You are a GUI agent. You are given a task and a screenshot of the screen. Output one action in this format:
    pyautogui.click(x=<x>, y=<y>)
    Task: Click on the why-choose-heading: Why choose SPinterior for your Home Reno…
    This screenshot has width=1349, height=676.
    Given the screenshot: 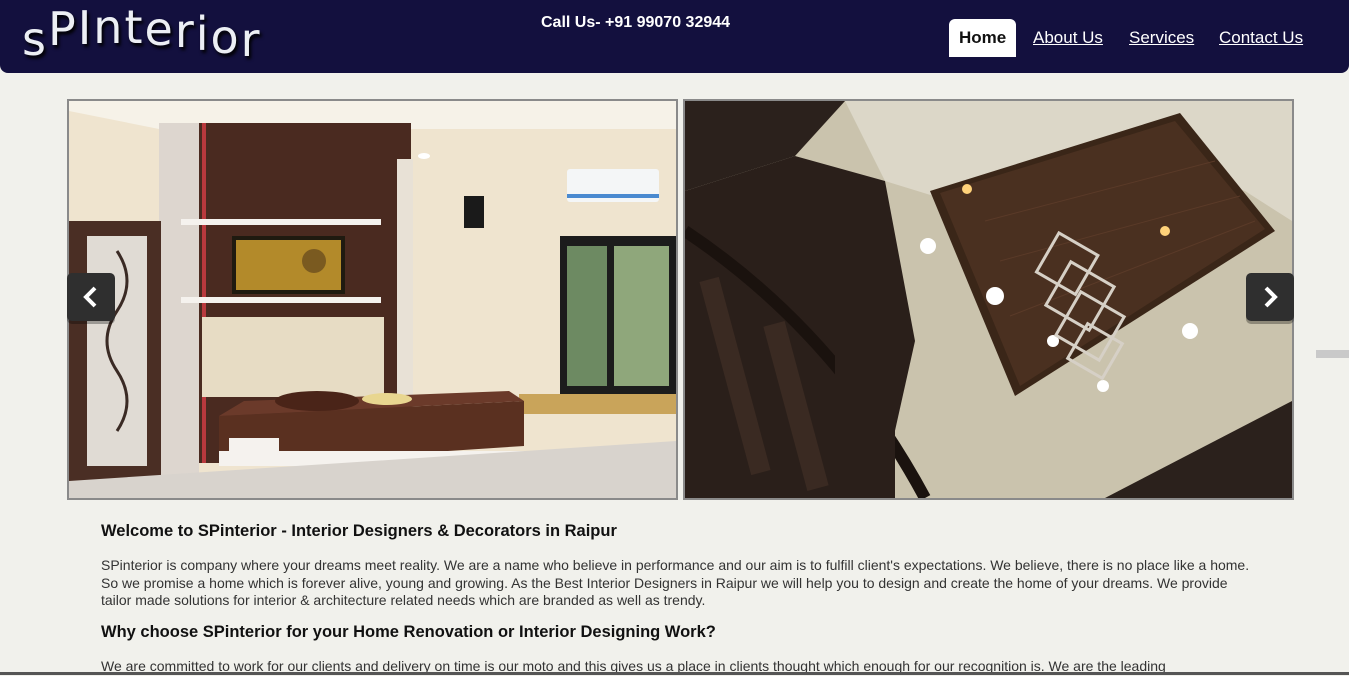 What is the action you would take?
    pyautogui.click(x=408, y=632)
    